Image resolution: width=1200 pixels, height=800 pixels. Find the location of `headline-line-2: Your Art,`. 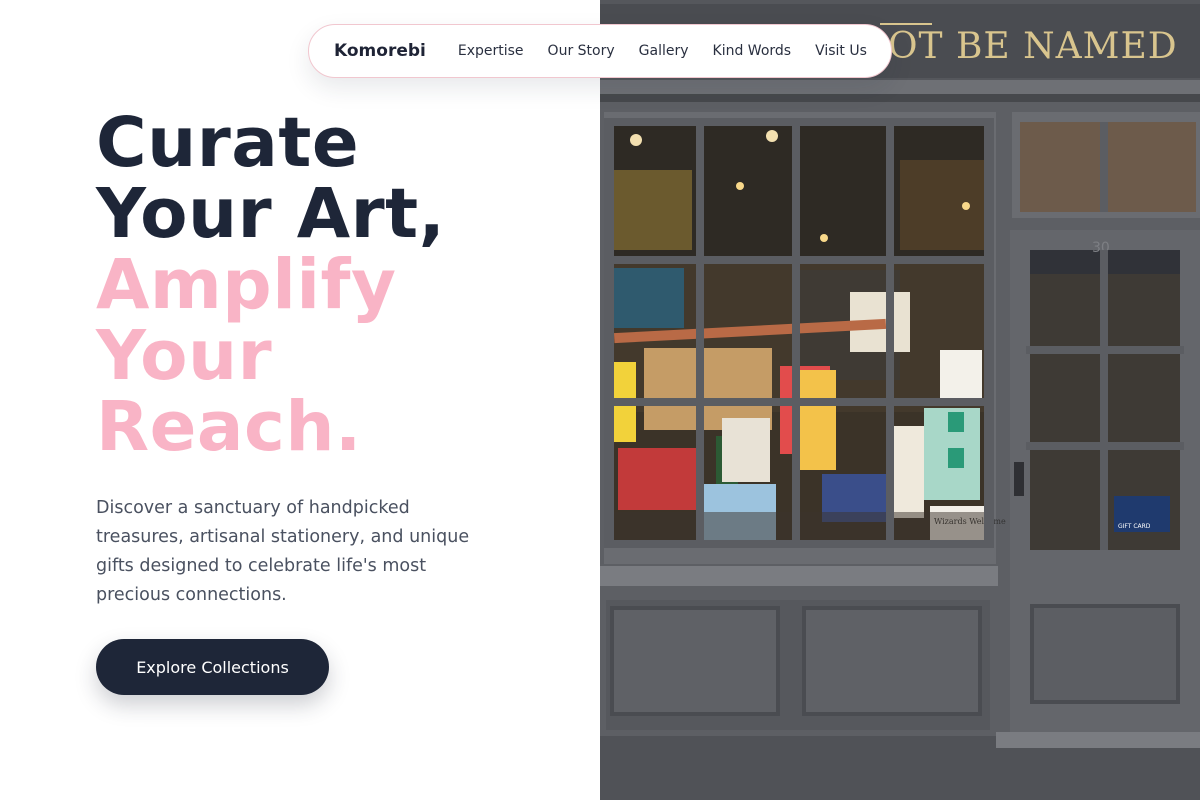

headline-line-2: Your Art, is located at coordinates (271, 214).